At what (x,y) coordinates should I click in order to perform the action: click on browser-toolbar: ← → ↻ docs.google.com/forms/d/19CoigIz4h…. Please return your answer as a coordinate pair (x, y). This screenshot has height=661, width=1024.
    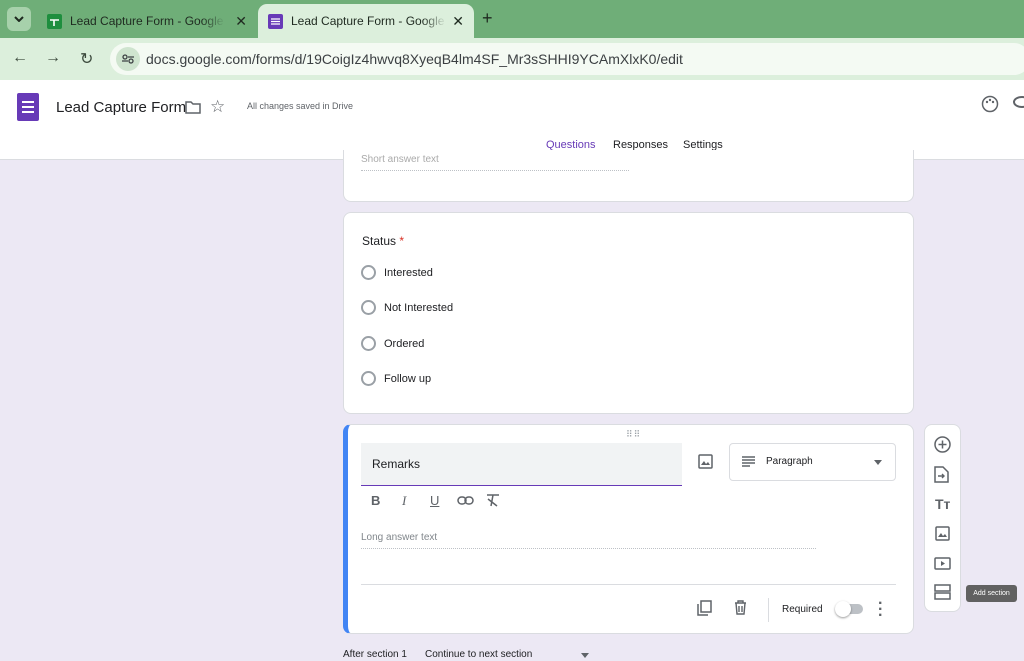
    Looking at the image, I should click on (512, 59).